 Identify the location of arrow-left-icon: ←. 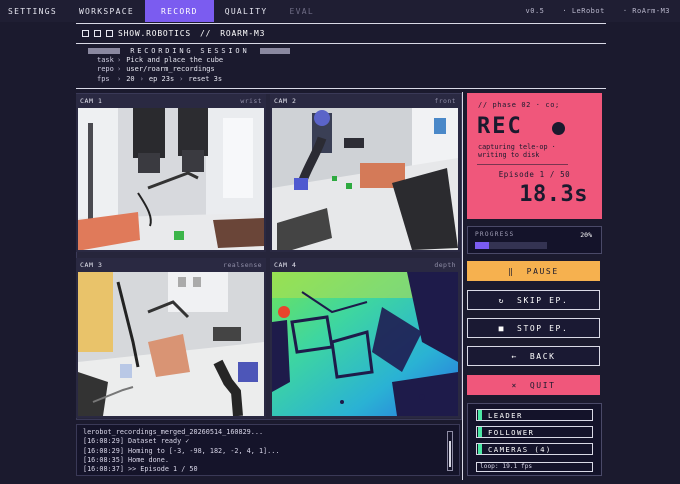
(514, 356).